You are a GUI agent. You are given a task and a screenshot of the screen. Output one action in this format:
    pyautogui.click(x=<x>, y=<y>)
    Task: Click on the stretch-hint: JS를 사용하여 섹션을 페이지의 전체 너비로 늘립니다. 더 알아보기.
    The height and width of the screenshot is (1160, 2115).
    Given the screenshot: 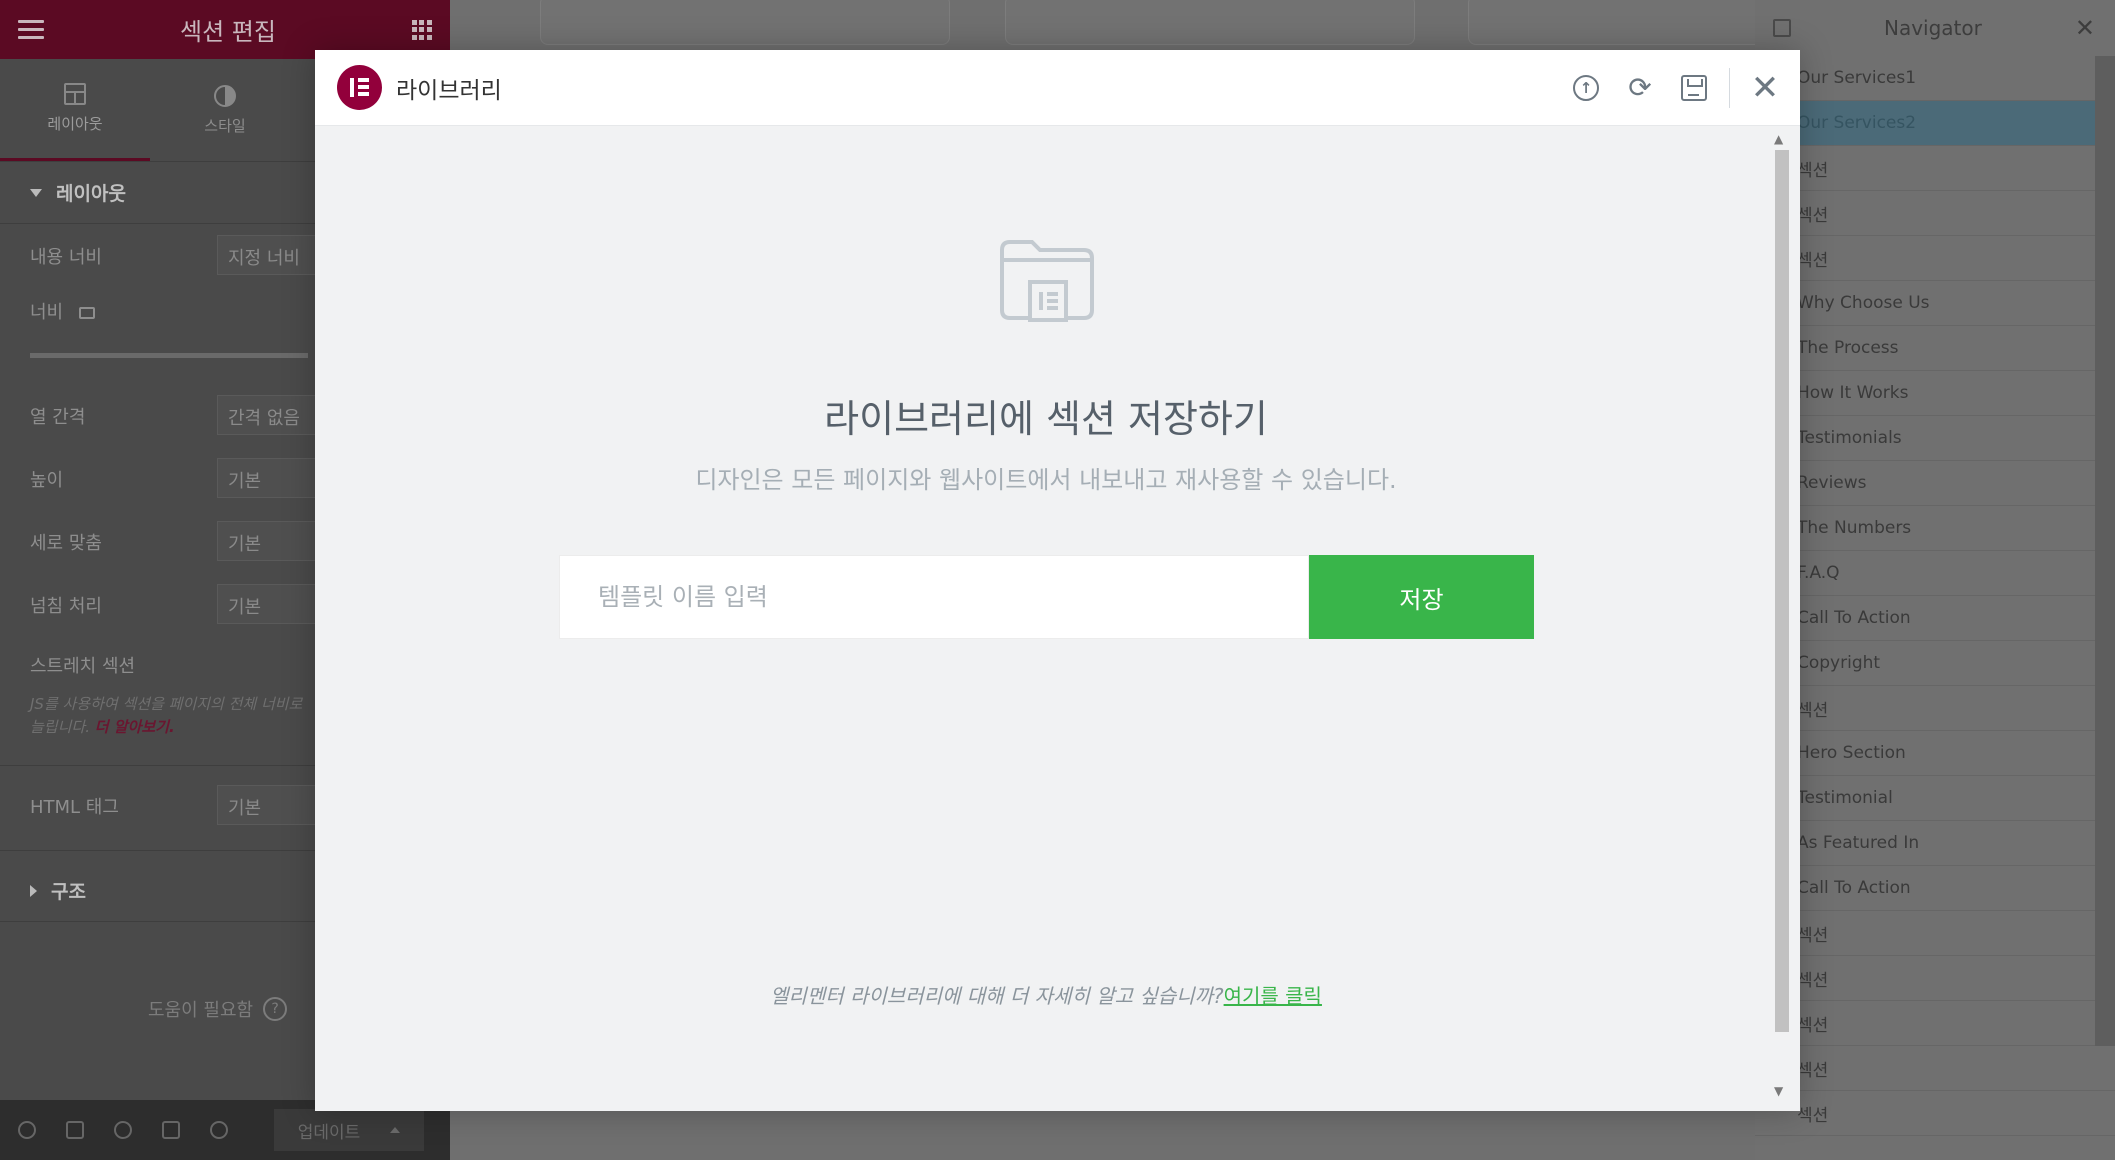 What is the action you would take?
    pyautogui.click(x=175, y=716)
    